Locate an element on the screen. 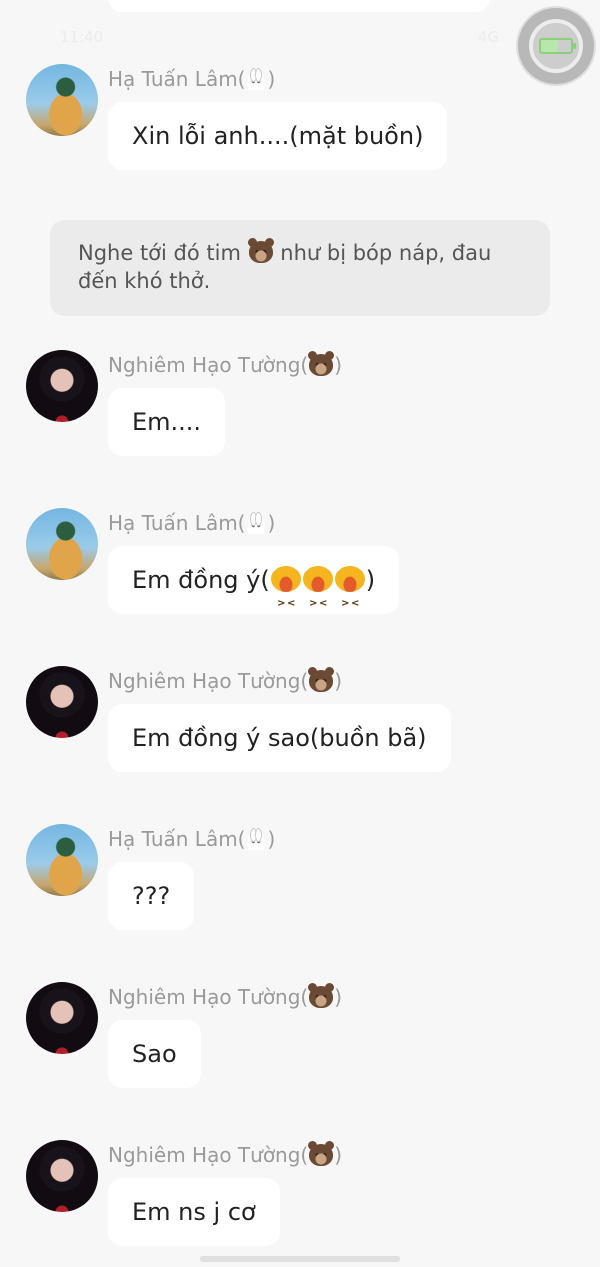  message-bubble: Xin lỗi anh....(mặt buồn) is located at coordinates (278, 136).